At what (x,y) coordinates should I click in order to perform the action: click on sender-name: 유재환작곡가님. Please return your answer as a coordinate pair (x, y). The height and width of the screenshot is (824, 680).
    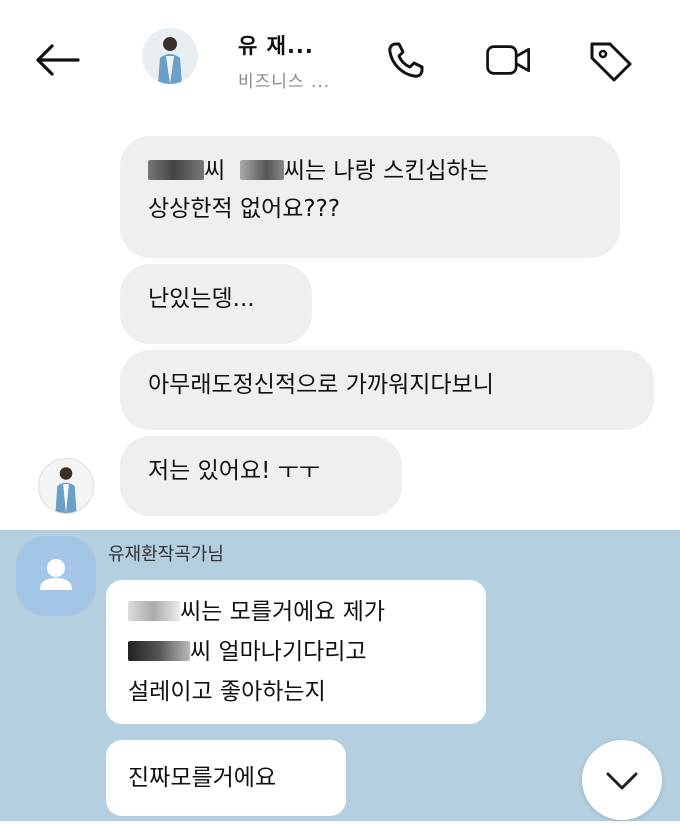
    Looking at the image, I should click on (166, 554).